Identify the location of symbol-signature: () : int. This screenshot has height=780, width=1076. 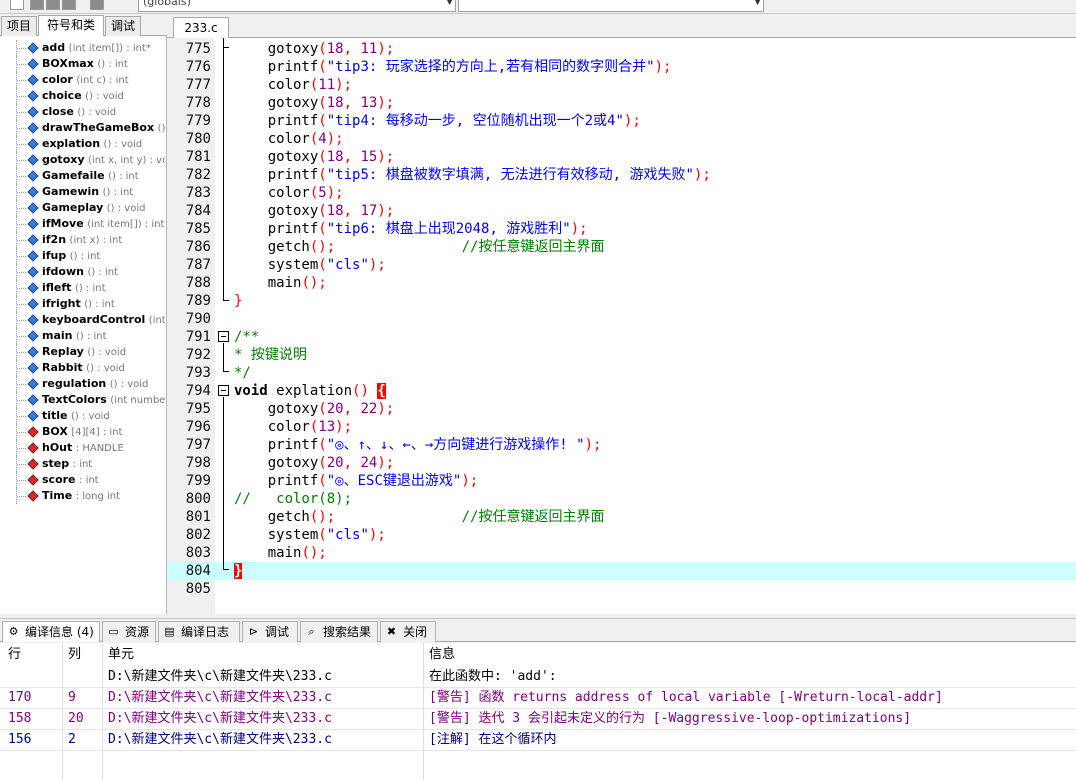
(90, 288).